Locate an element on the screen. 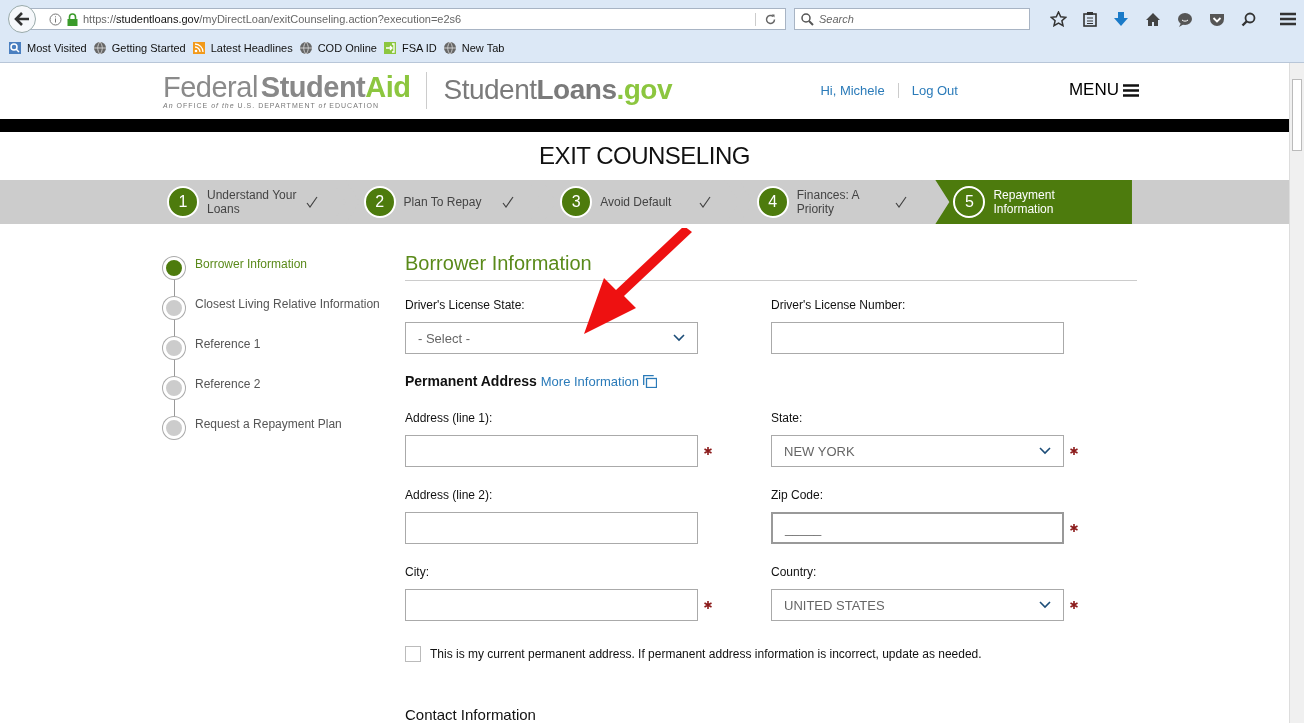  clipboard-icon is located at coordinates (1090, 19).